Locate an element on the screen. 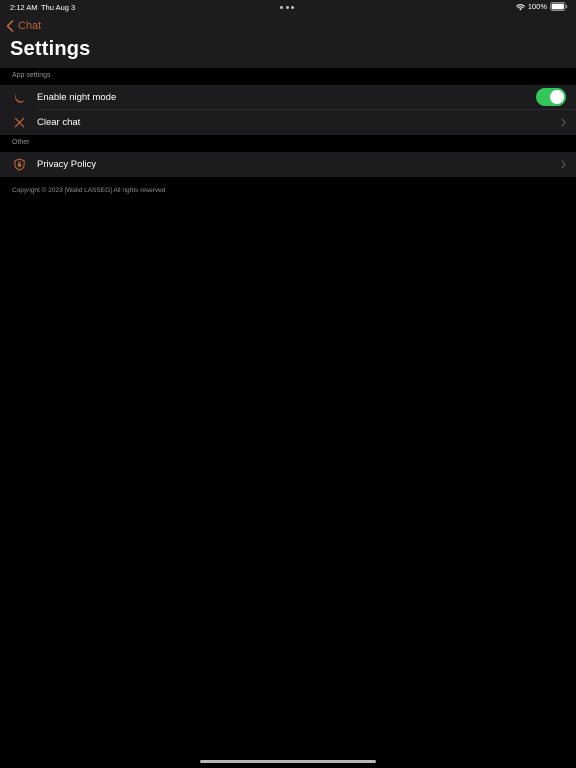 This screenshot has height=768, width=576. row-label: Privacy Policy is located at coordinates (67, 164).